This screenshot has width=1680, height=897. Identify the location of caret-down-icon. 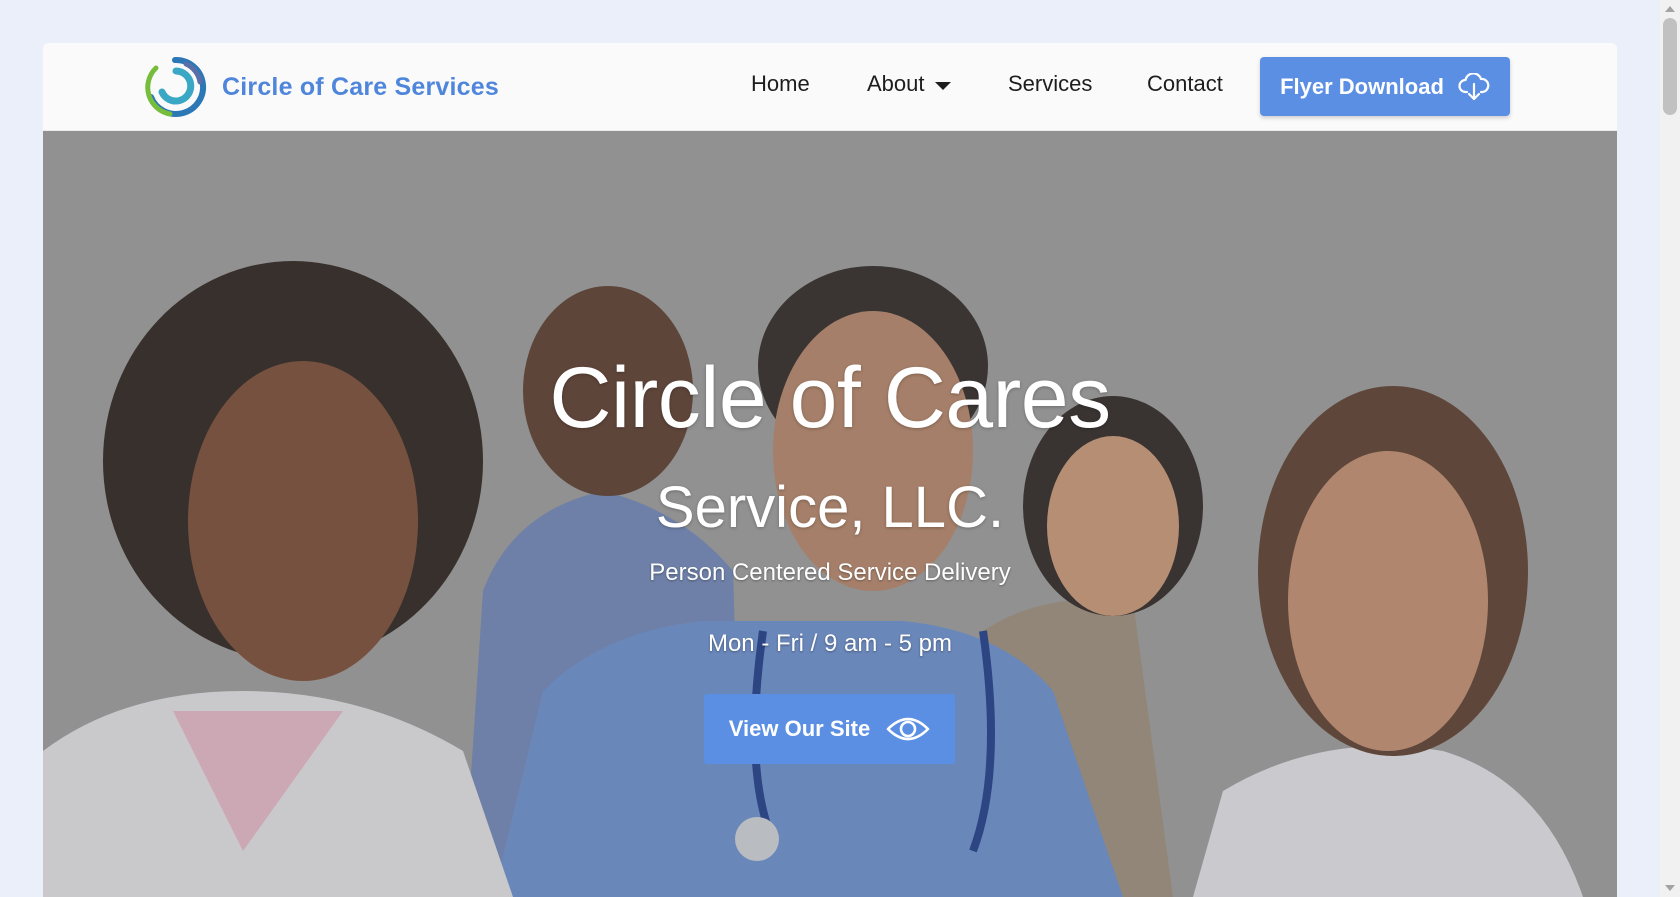
(942, 85).